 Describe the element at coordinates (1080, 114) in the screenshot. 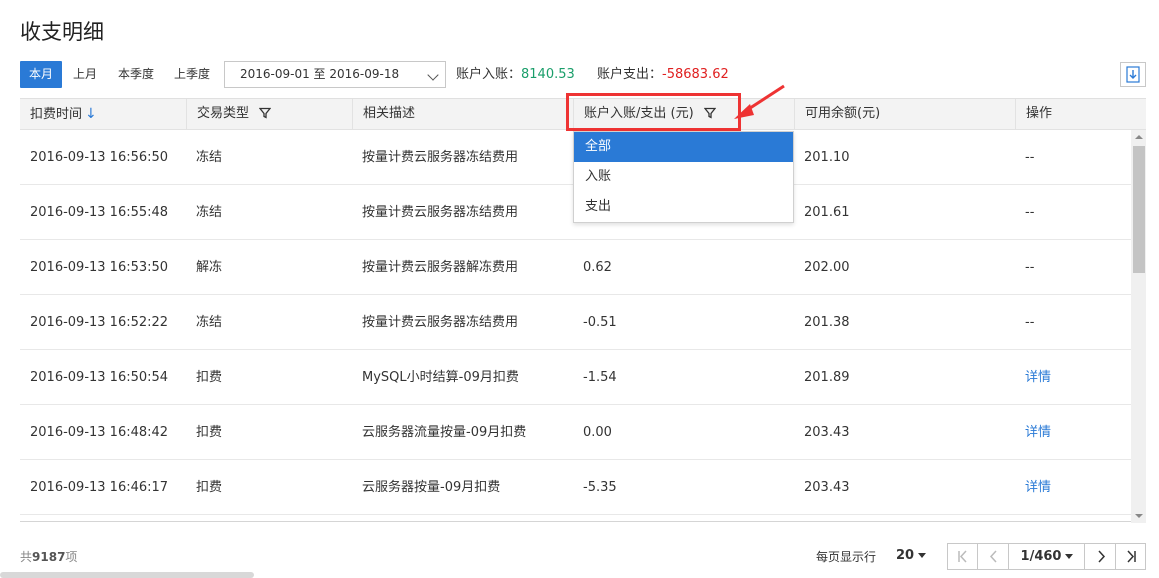

I see `header-action: 操作` at that location.